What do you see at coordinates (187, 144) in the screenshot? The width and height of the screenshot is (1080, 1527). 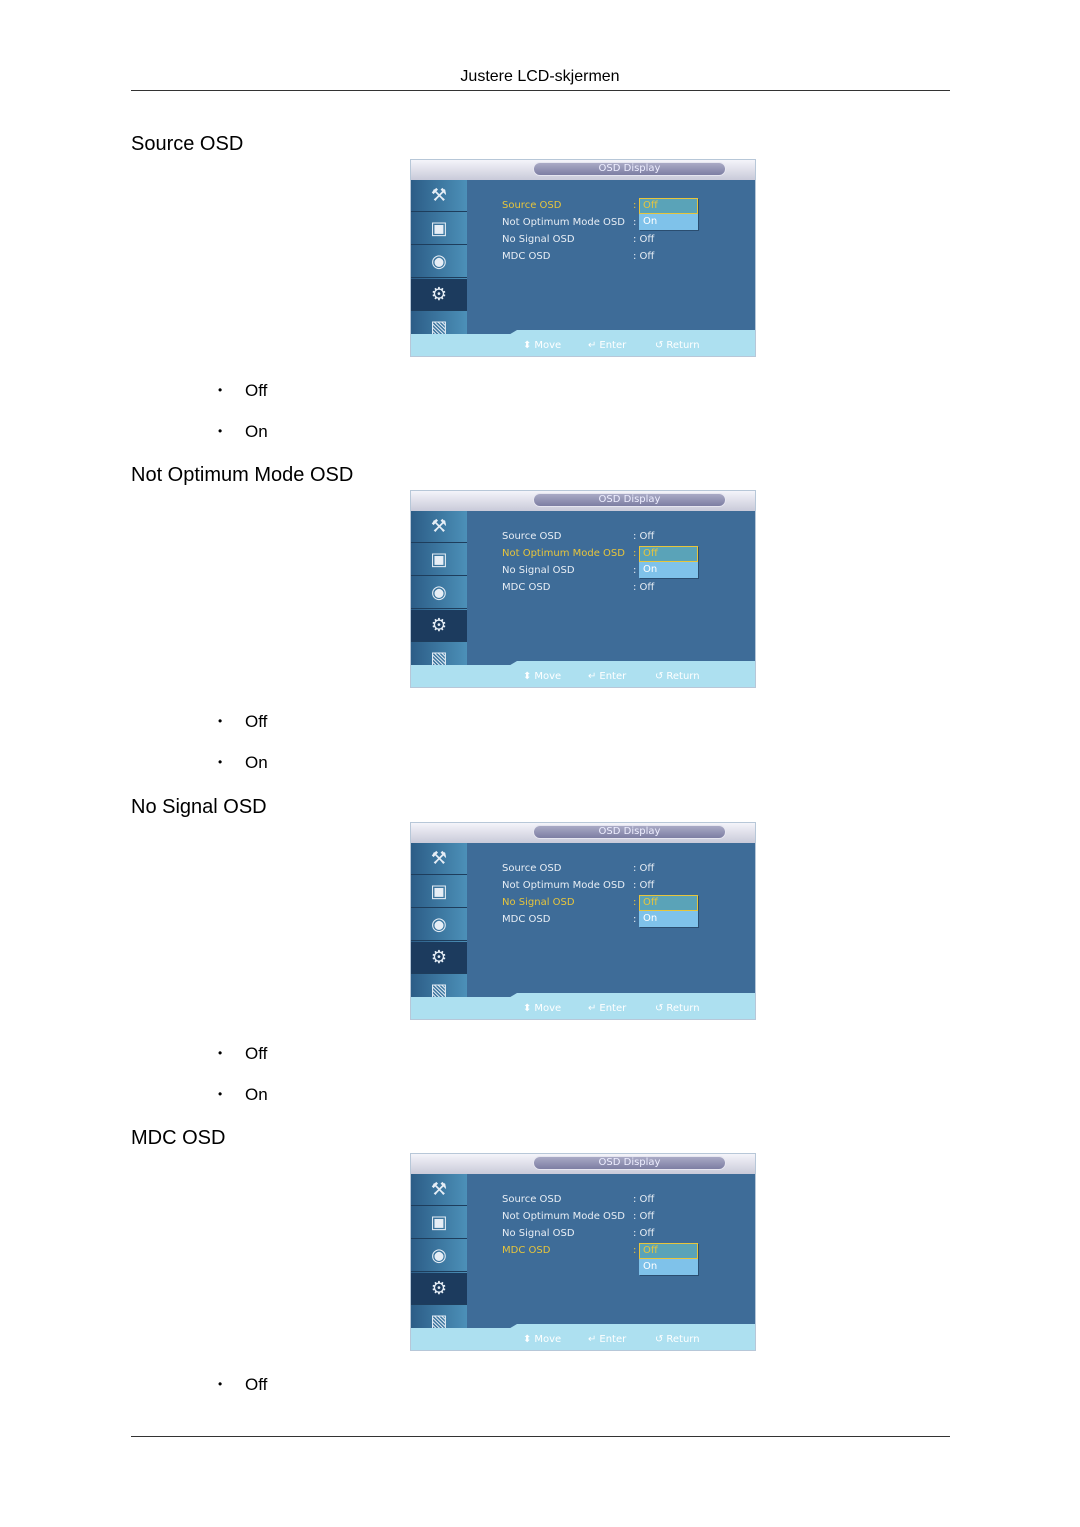 I see `section-heading: Source OSD` at bounding box center [187, 144].